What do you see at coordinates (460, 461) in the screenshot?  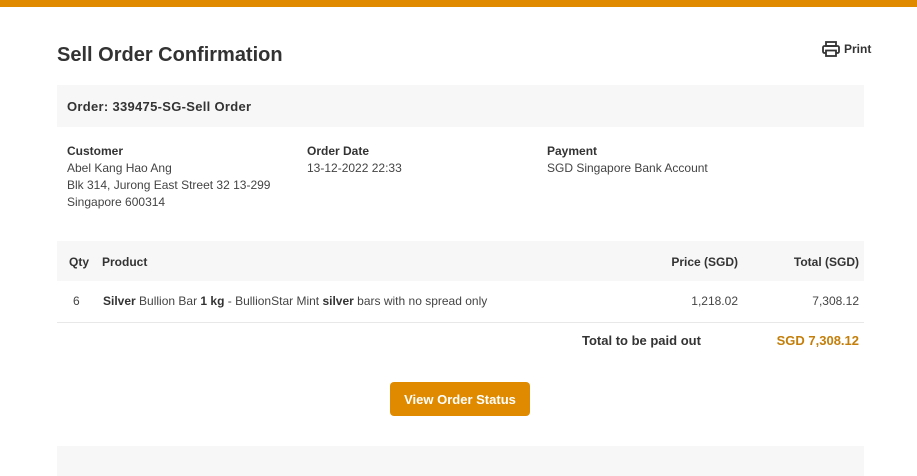 I see `next-section-panel` at bounding box center [460, 461].